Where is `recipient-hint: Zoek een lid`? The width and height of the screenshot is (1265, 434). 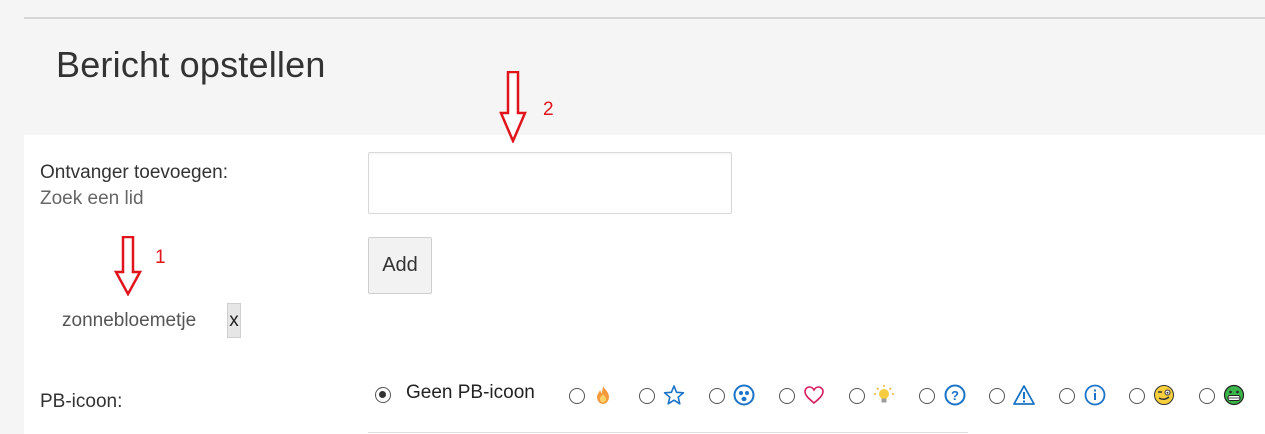
recipient-hint: Zoek een lid is located at coordinates (92, 198).